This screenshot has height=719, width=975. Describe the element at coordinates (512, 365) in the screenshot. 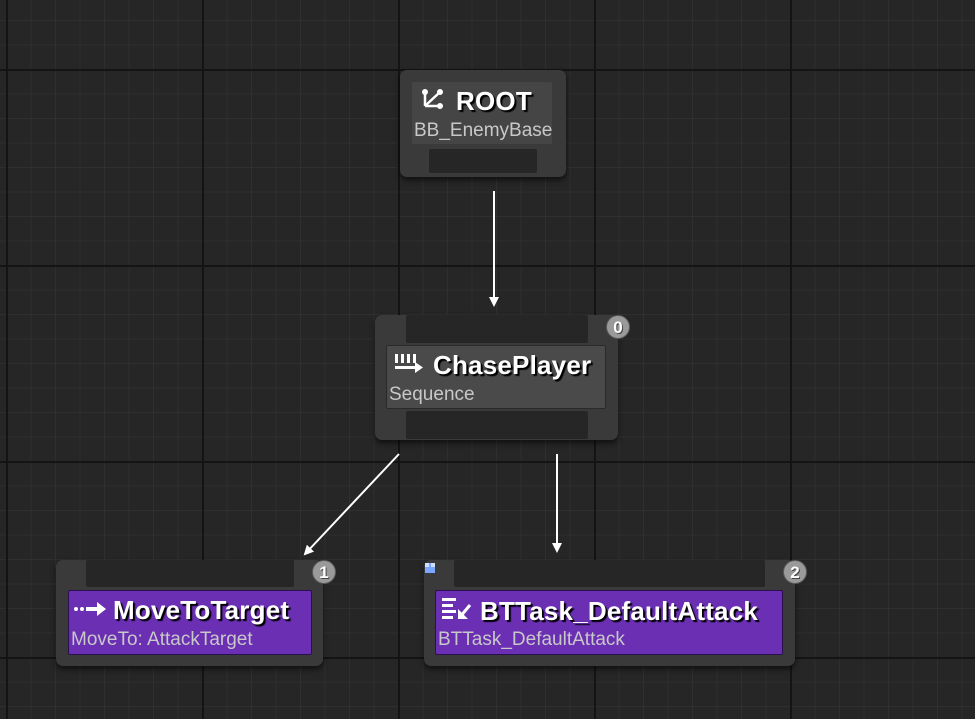

I see `sequence-title: ChasePlayer` at that location.